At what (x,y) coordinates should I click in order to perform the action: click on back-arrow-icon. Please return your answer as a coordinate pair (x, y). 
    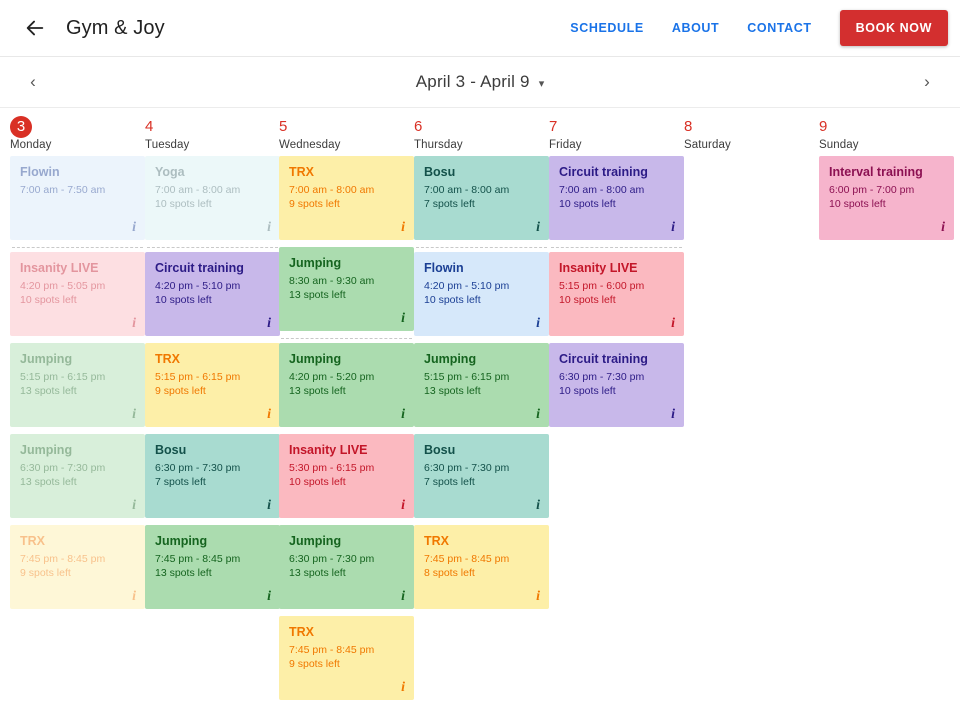
    Looking at the image, I should click on (35, 28).